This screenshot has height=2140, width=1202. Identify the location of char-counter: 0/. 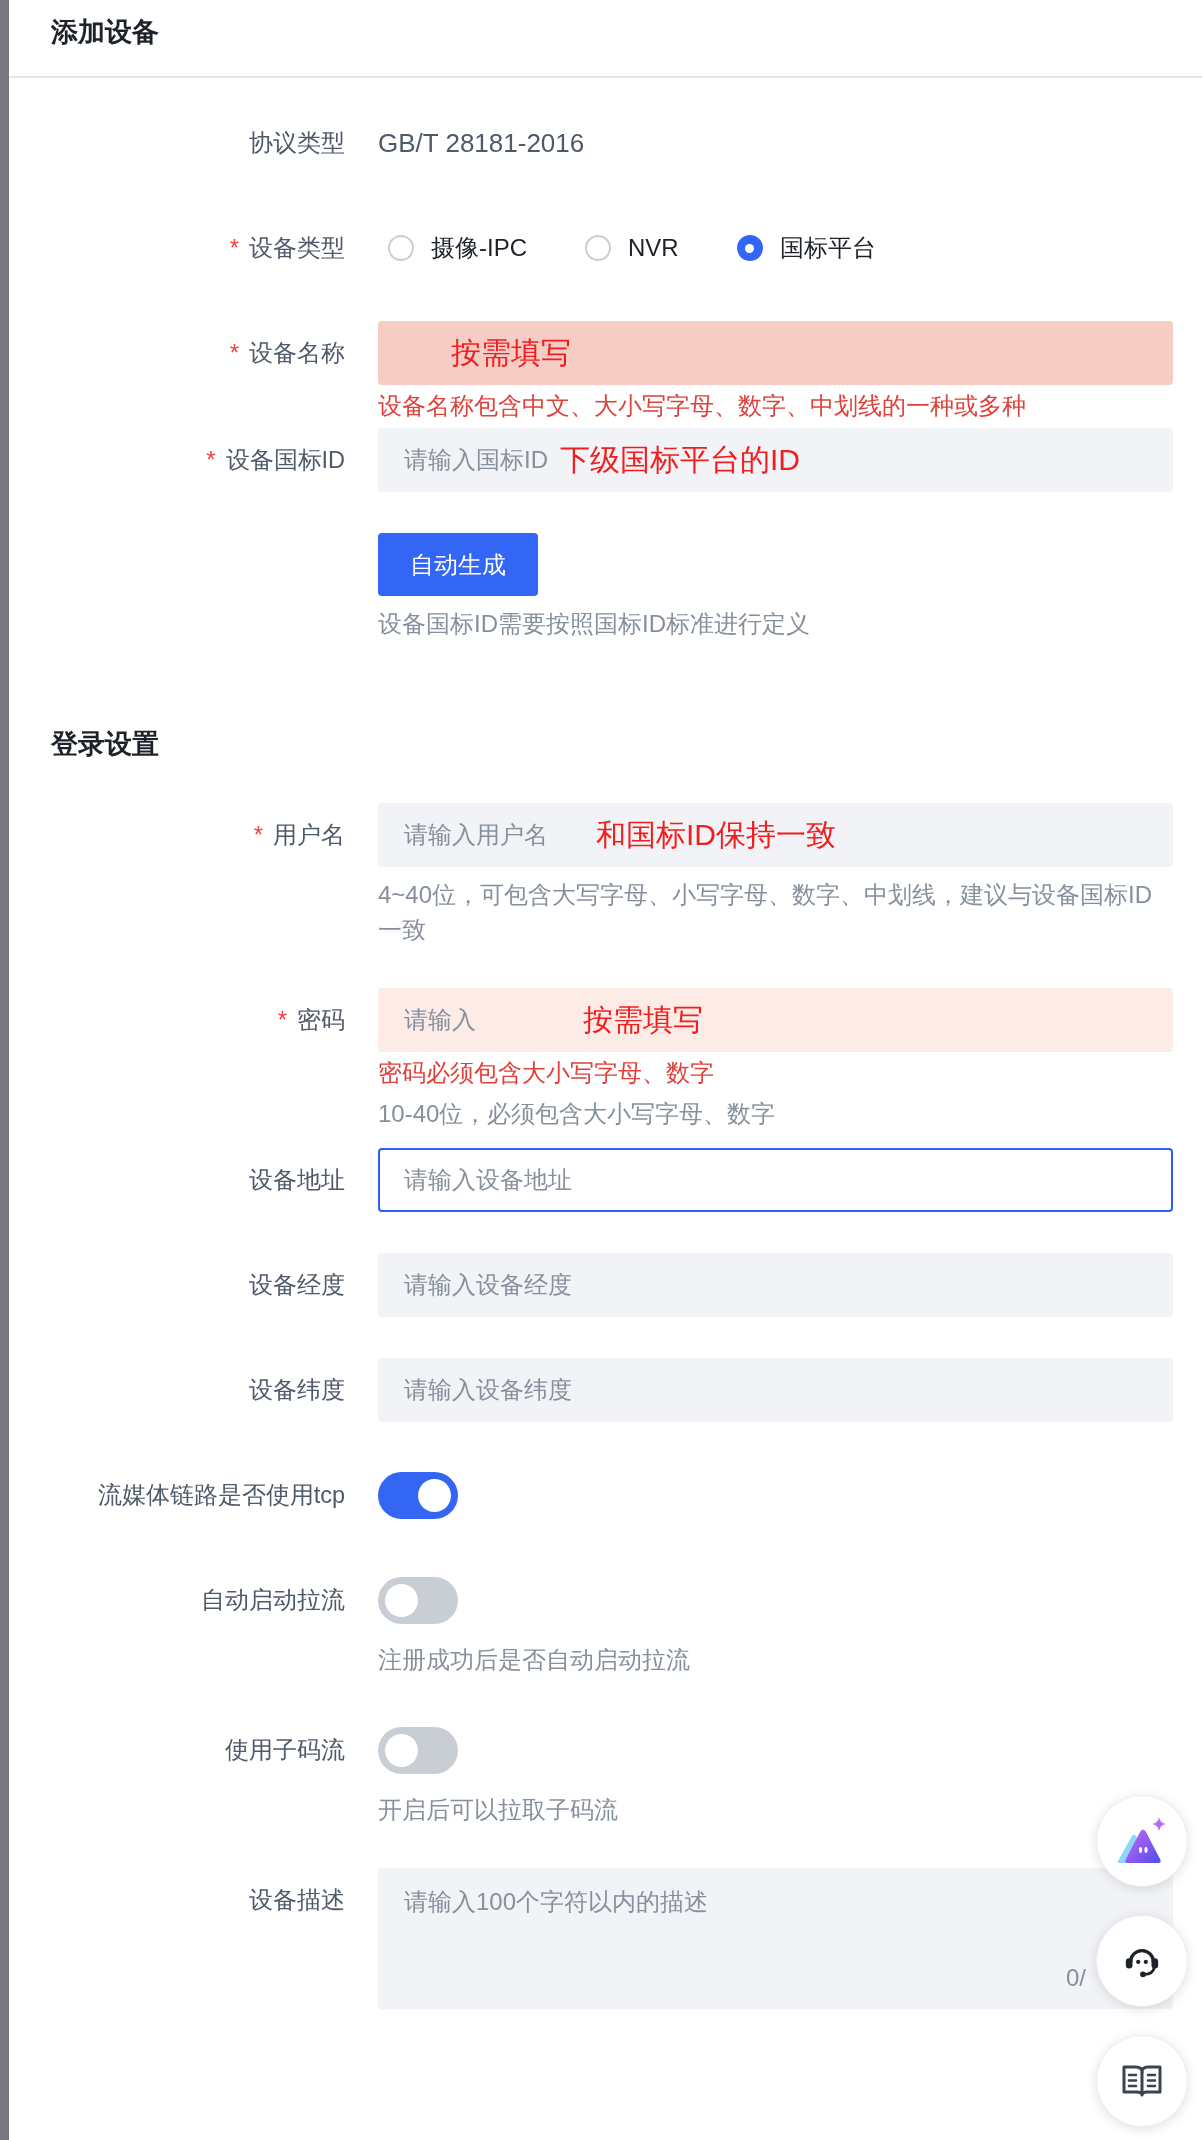
(1076, 1978).